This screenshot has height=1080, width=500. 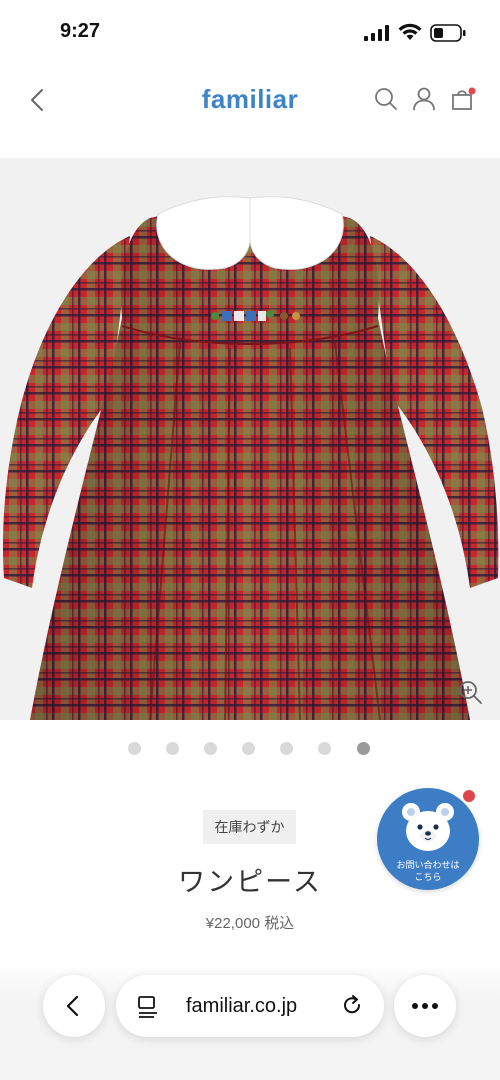 What do you see at coordinates (410, 31) in the screenshot?
I see `wifi-icon` at bounding box center [410, 31].